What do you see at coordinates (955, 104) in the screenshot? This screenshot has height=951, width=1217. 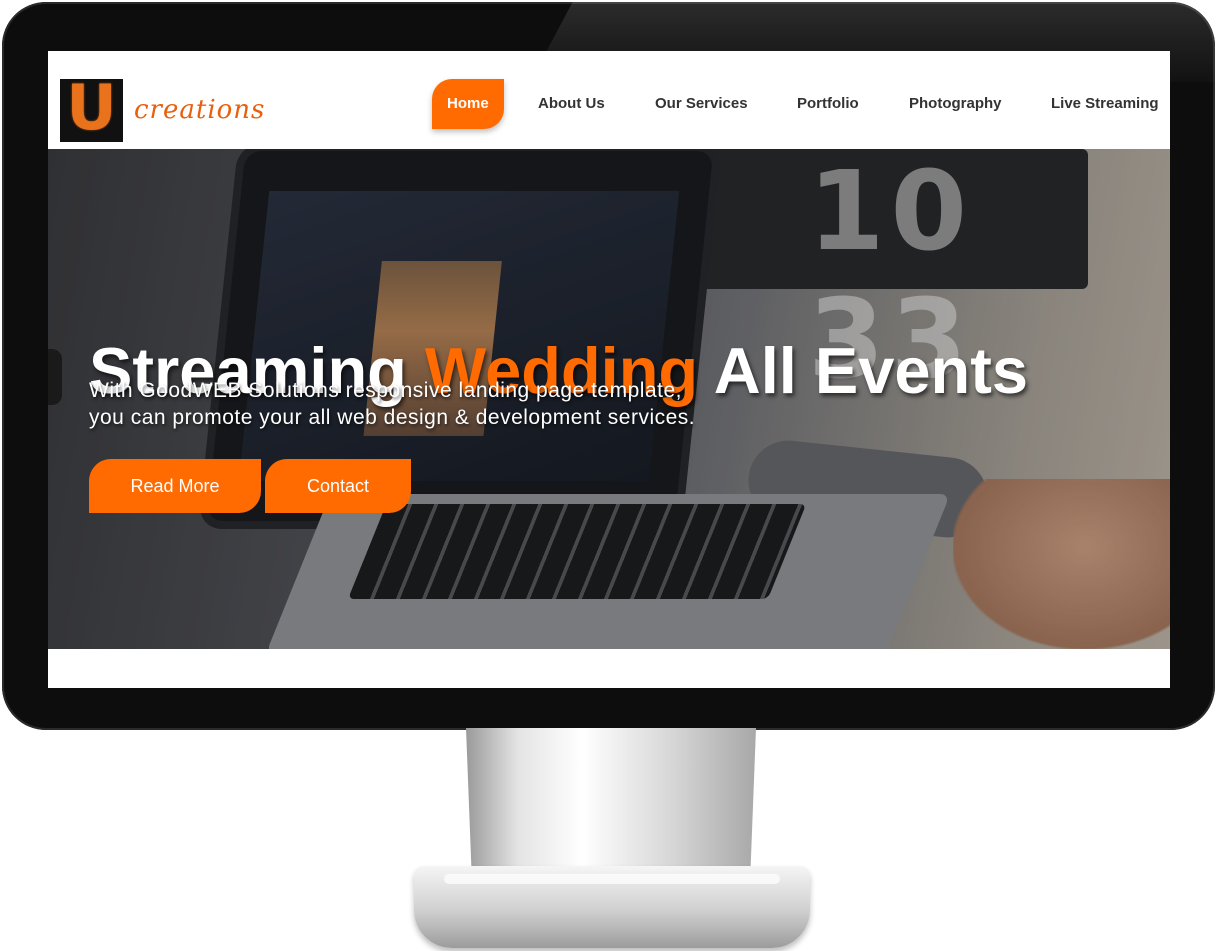 I see `nav-item-photography: Photography` at bounding box center [955, 104].